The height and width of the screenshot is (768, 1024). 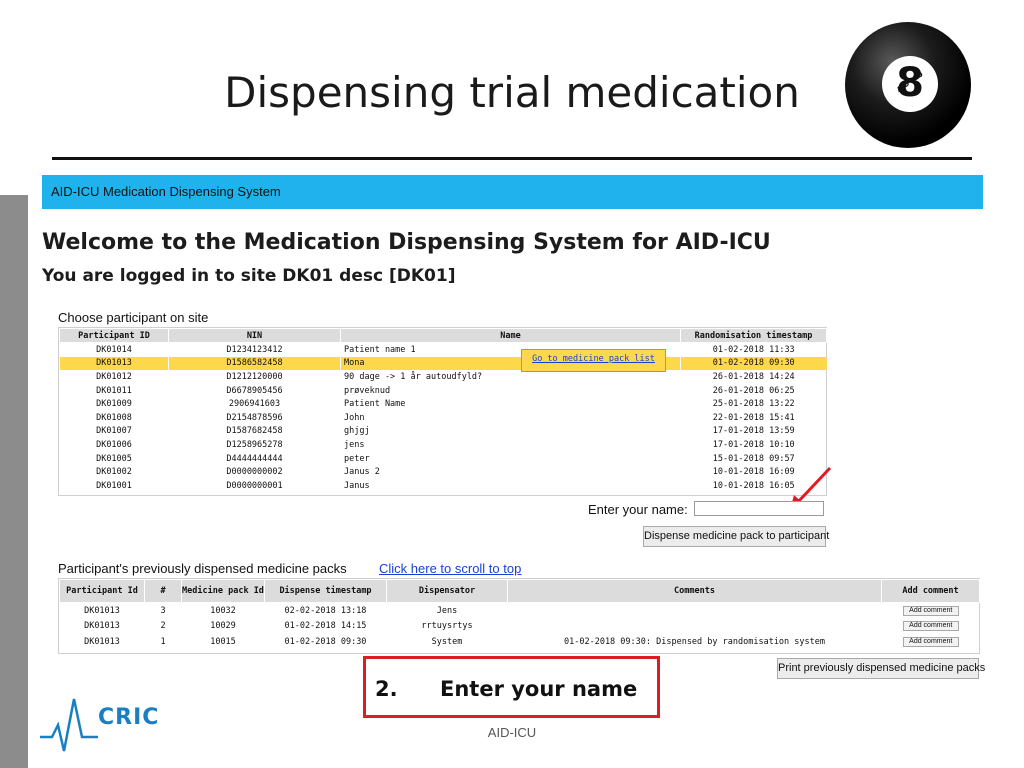 I want to click on dispensator-cell: rrtuysrtys, so click(x=447, y=626).